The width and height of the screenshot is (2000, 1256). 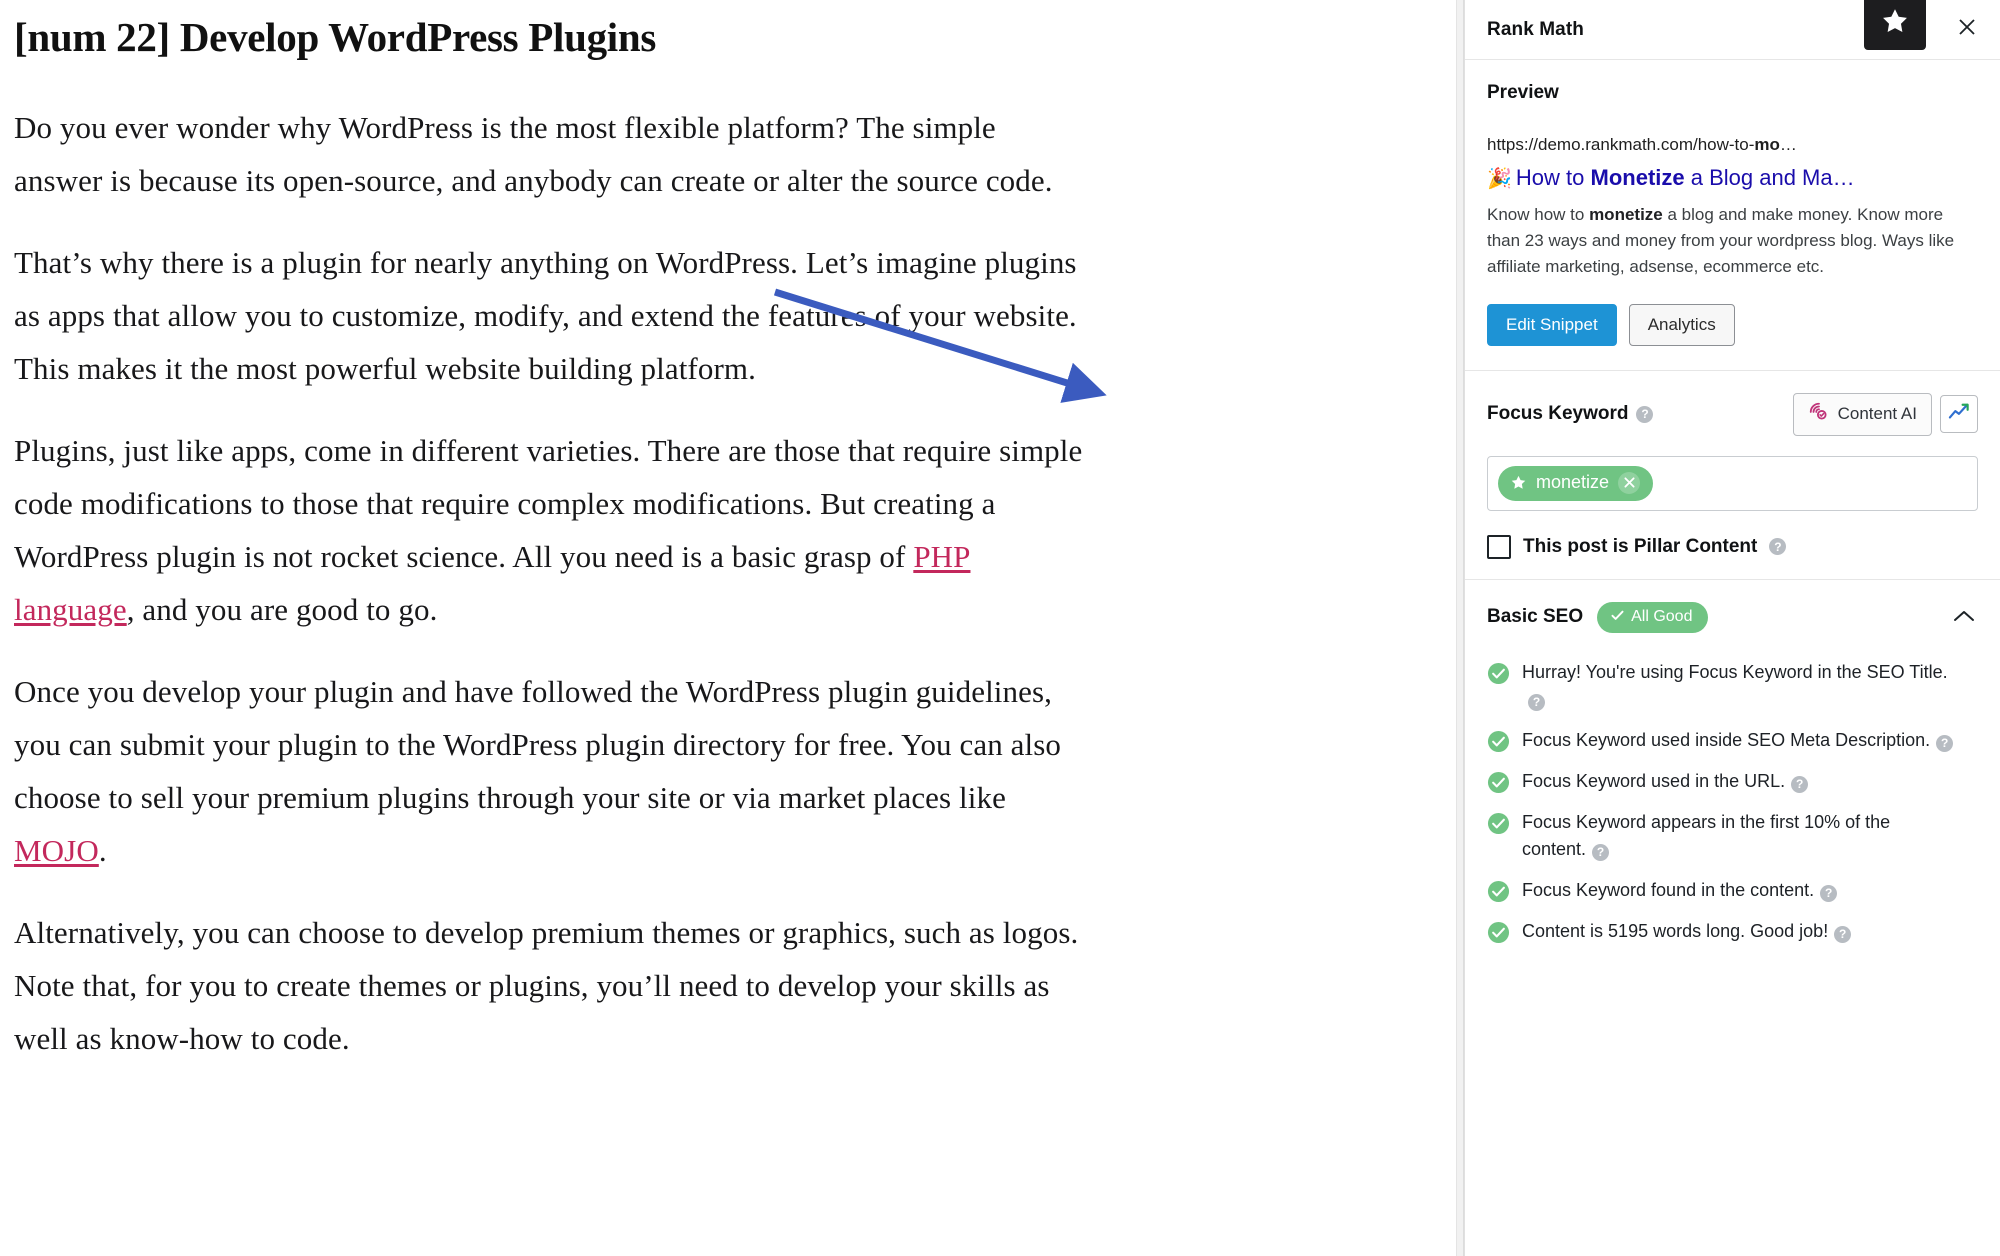 I want to click on seo-check-item-text: Content is 5195 words long. Good job!?, so click(x=1687, y=931).